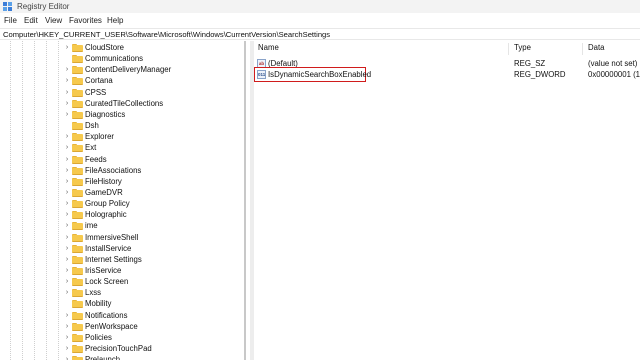 The width and height of the screenshot is (640, 360). Describe the element at coordinates (98, 304) in the screenshot. I see `tree-item-label: Mobility` at that location.